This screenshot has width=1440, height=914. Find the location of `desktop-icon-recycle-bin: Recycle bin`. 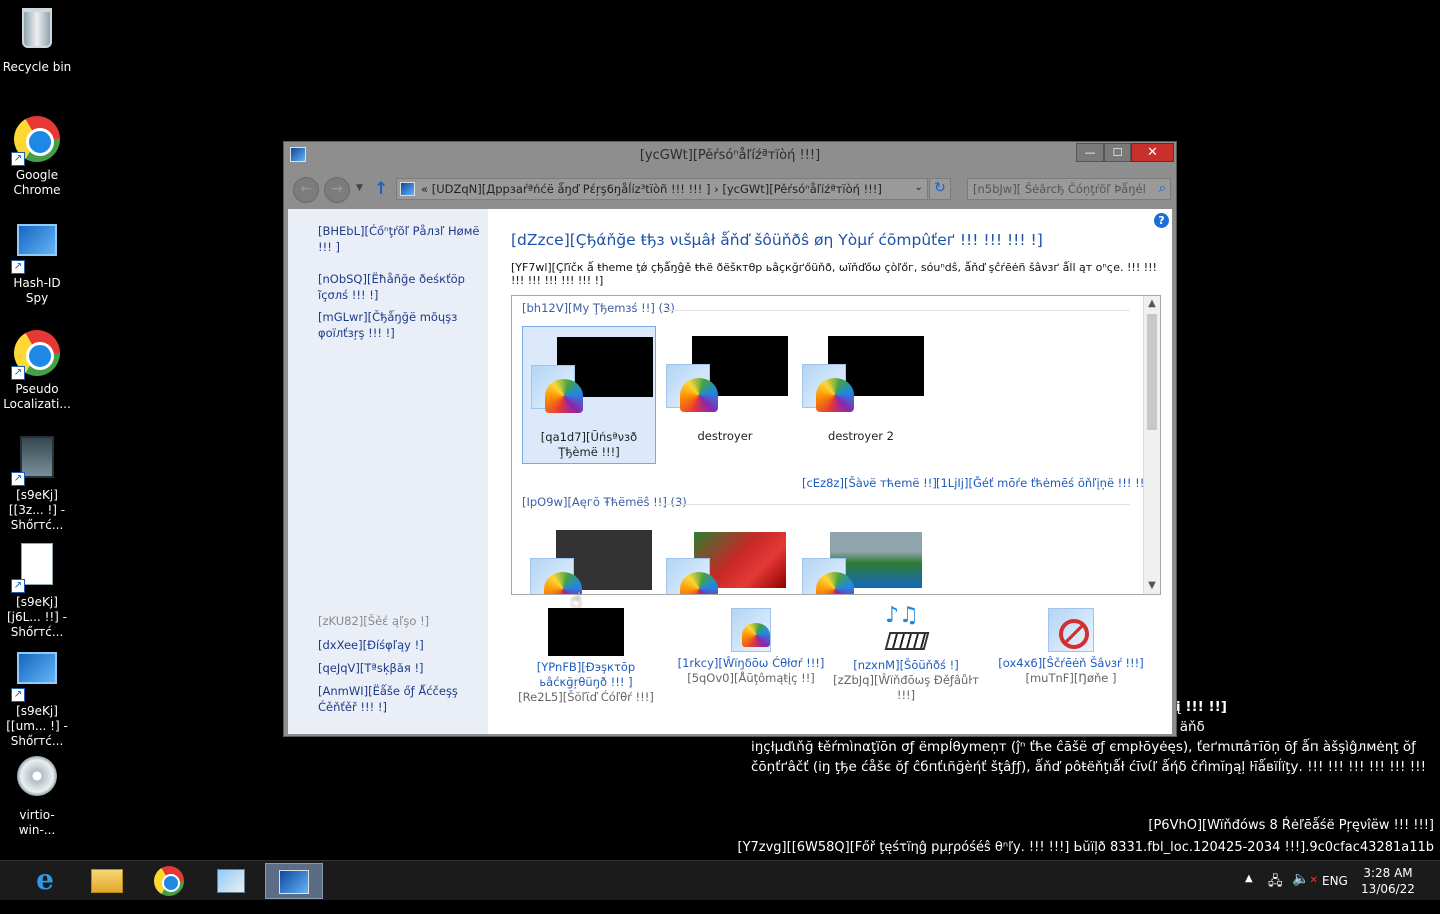

desktop-icon-recycle-bin: Recycle bin is located at coordinates (37, 38).